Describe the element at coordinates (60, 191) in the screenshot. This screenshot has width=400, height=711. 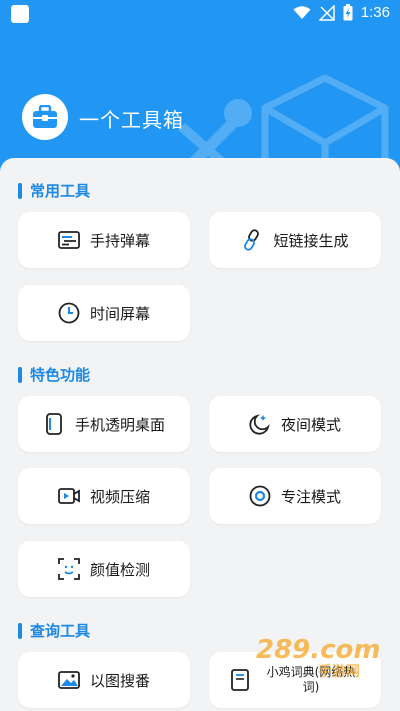
I see `section-title: 常用工具` at that location.